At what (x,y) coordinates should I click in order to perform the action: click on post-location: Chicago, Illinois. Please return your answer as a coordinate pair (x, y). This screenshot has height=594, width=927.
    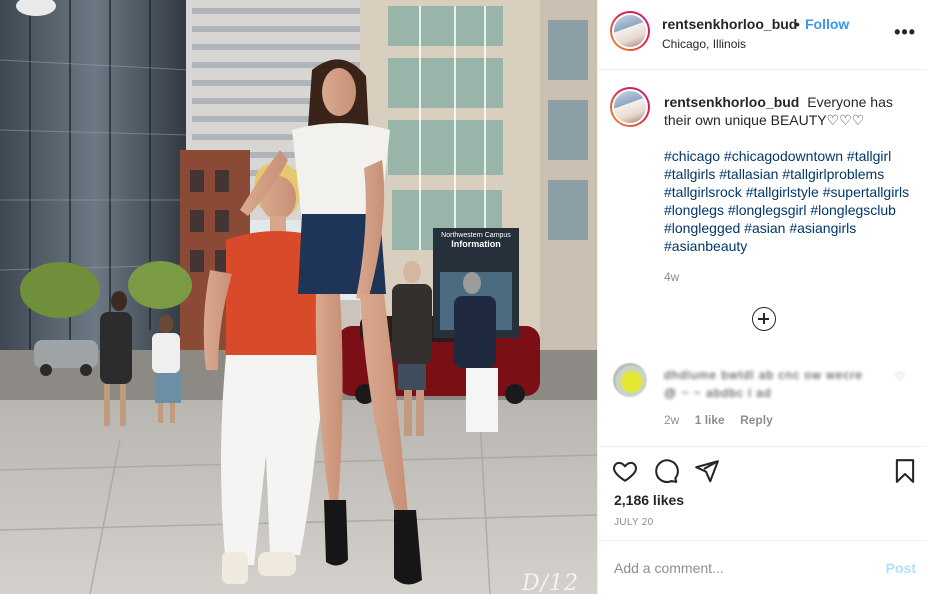
    Looking at the image, I should click on (704, 44).